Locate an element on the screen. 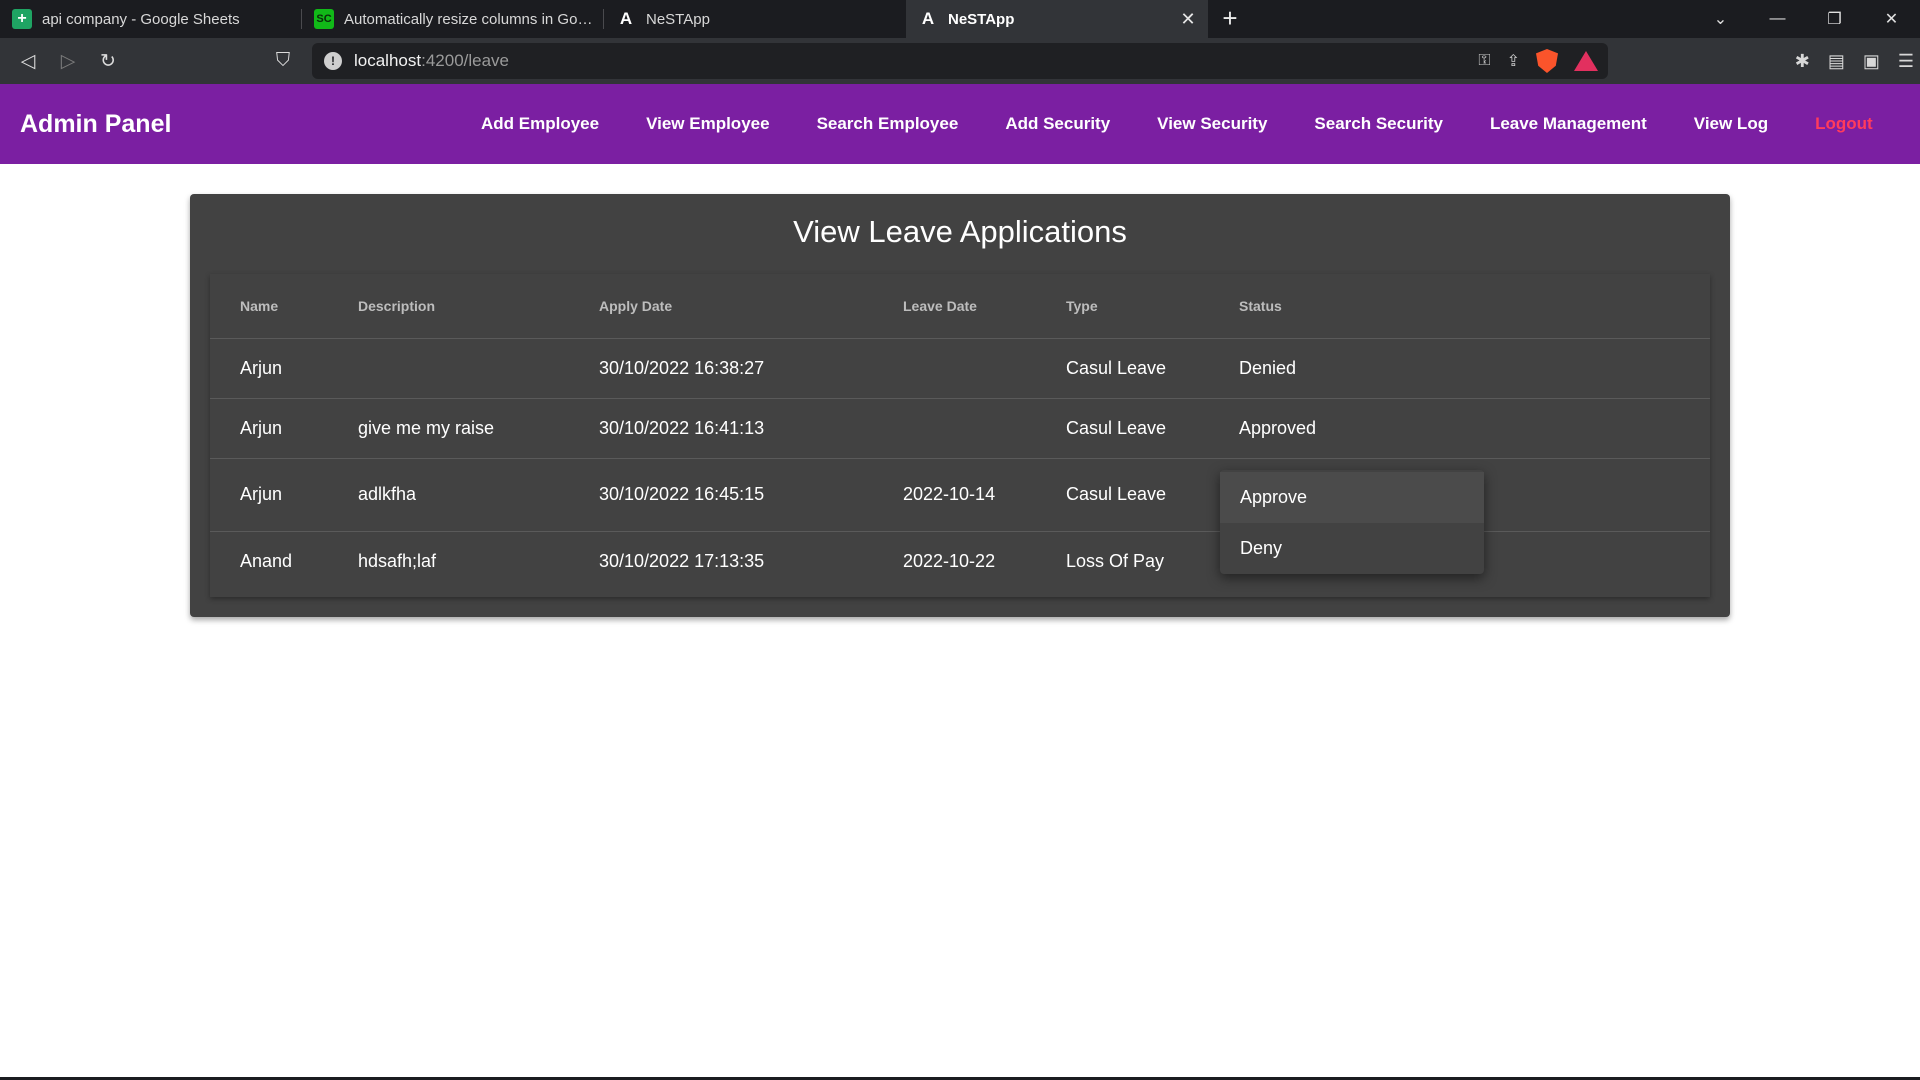  cell-description is located at coordinates (478, 368).